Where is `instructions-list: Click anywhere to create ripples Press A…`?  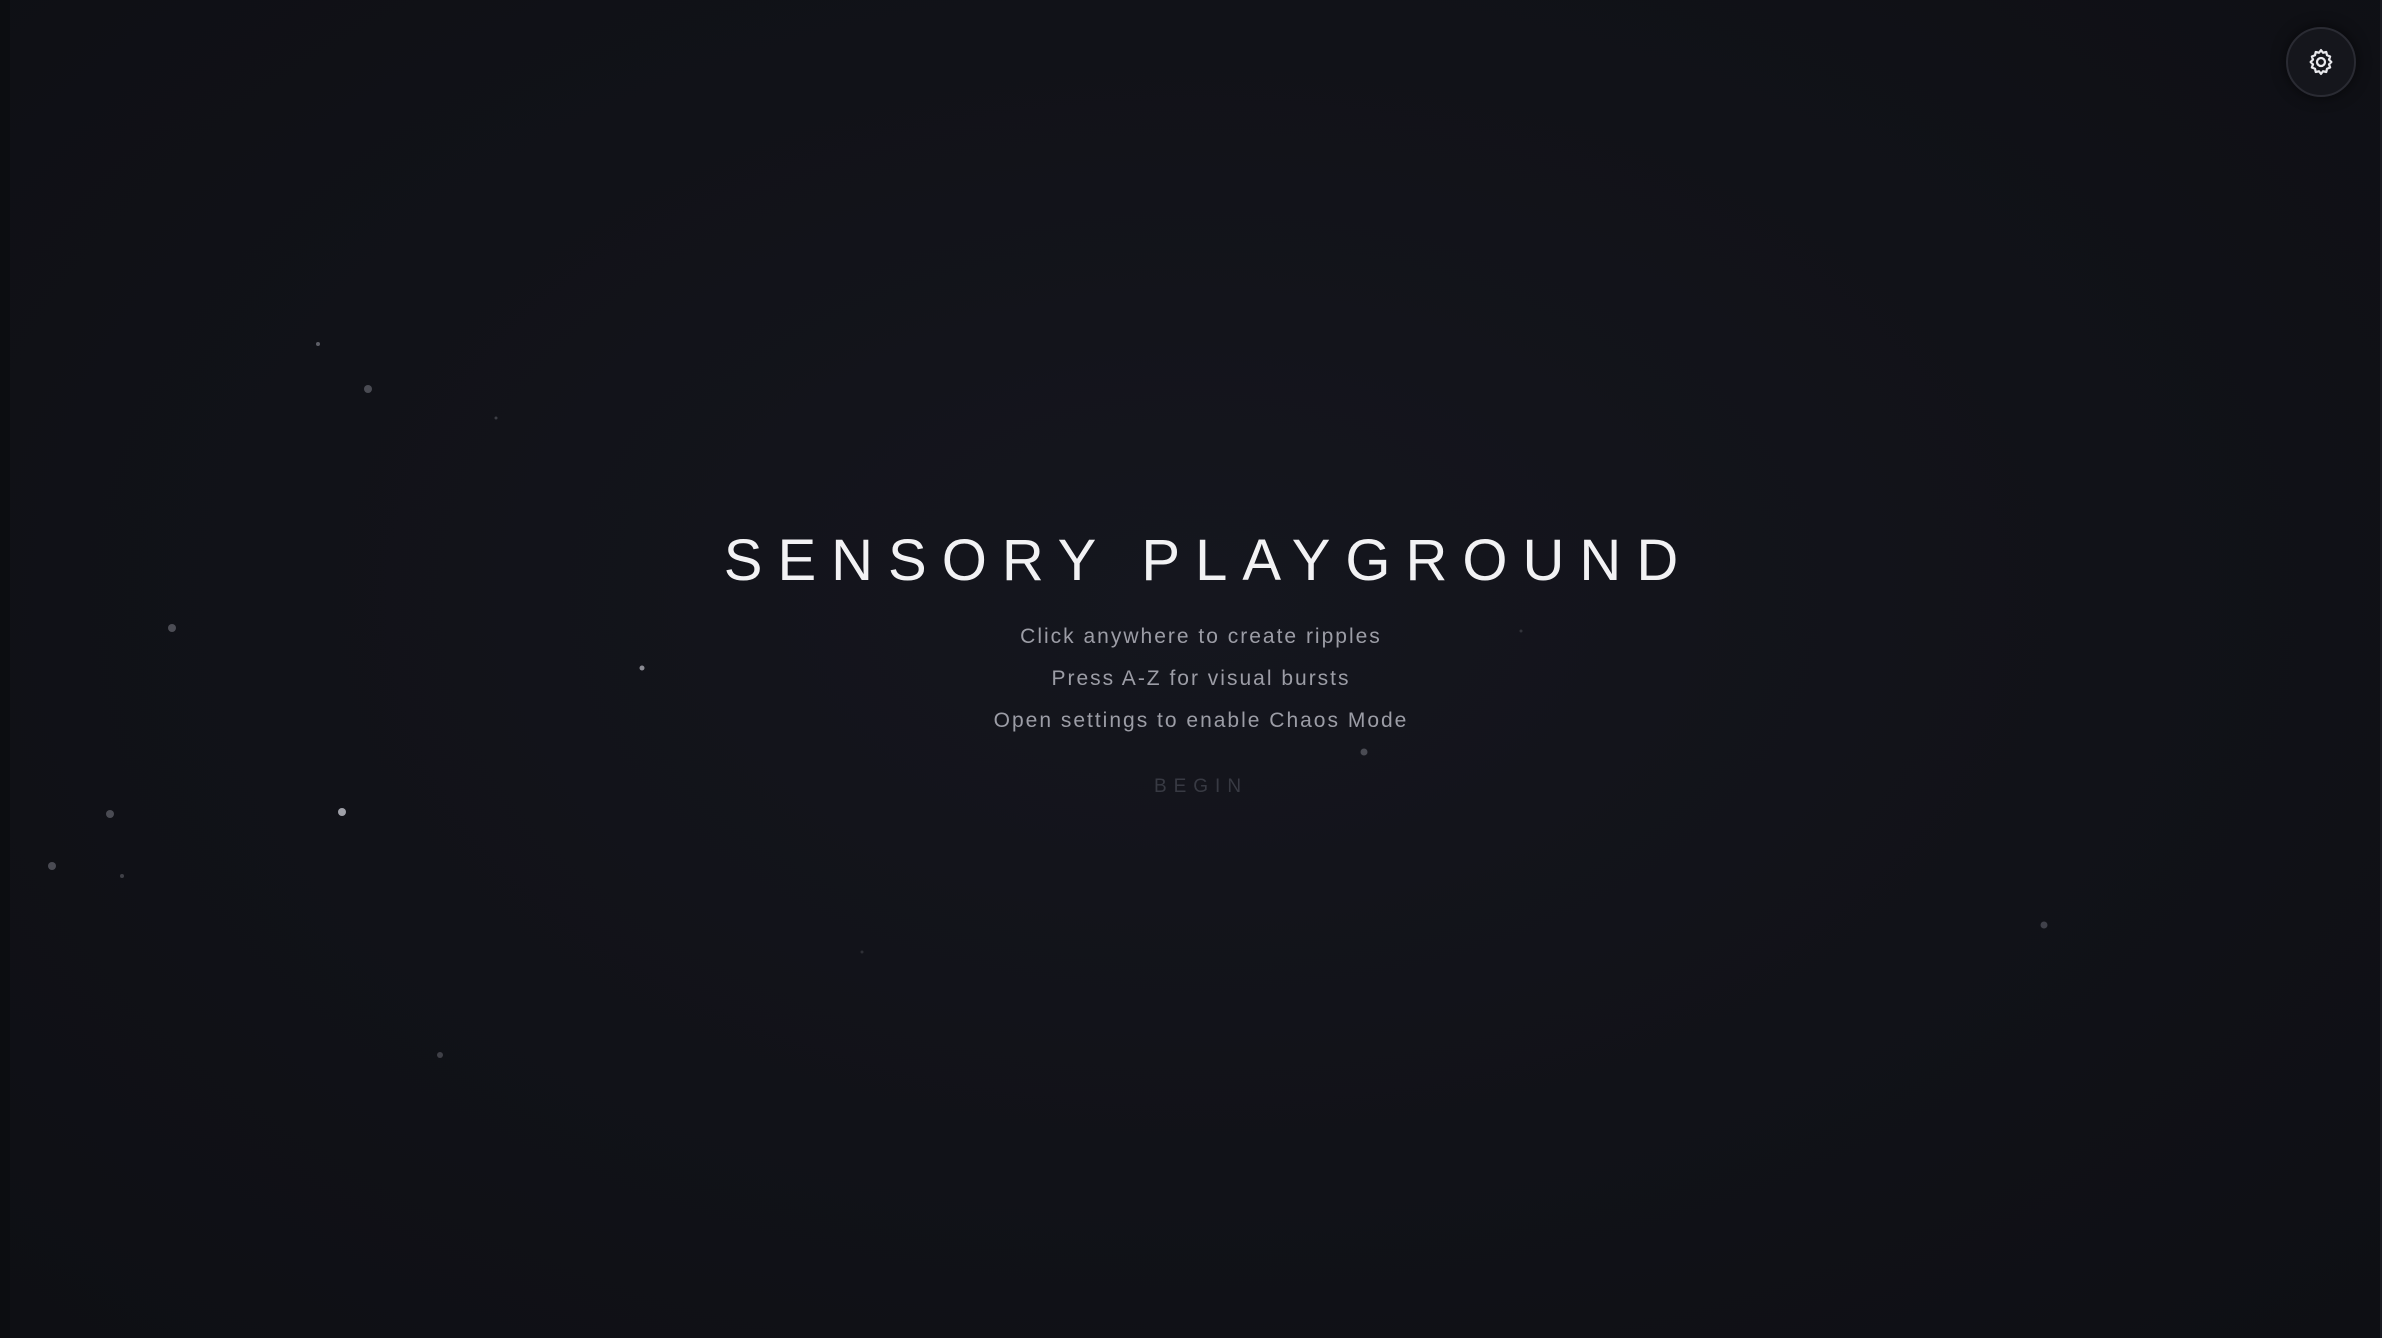 instructions-list: Click anywhere to create ripples Press A… is located at coordinates (1195, 679).